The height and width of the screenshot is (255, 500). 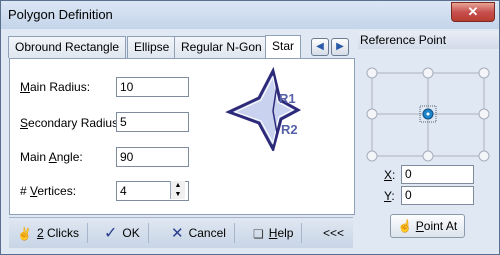 What do you see at coordinates (428, 40) in the screenshot?
I see `reference-point-title: Reference Point` at bounding box center [428, 40].